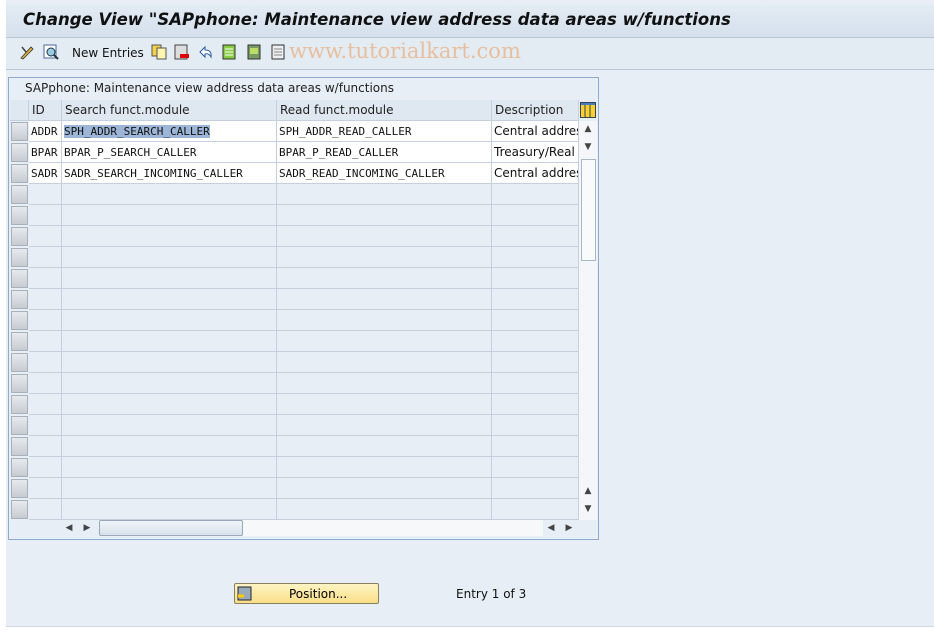 The image size is (934, 632). Describe the element at coordinates (19, 110) in the screenshot. I see `select-all-corner` at that location.